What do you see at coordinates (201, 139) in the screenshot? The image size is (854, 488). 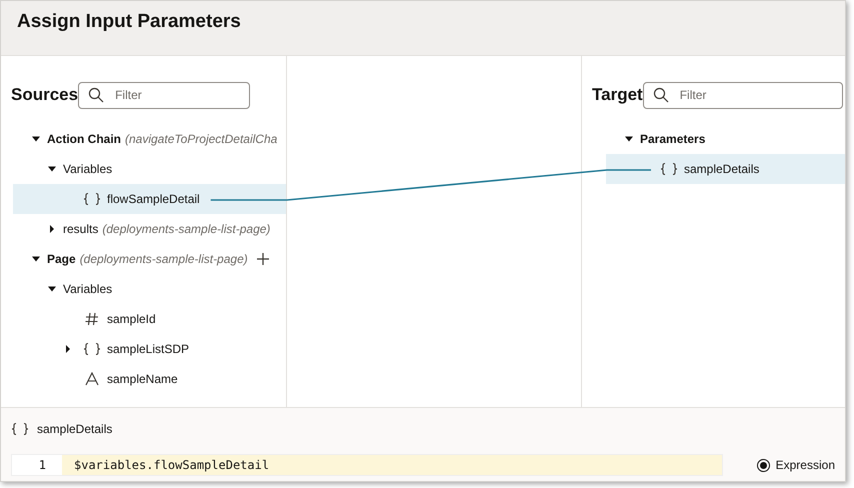 I see `item-detail: (navigateToProjectDetailCha` at bounding box center [201, 139].